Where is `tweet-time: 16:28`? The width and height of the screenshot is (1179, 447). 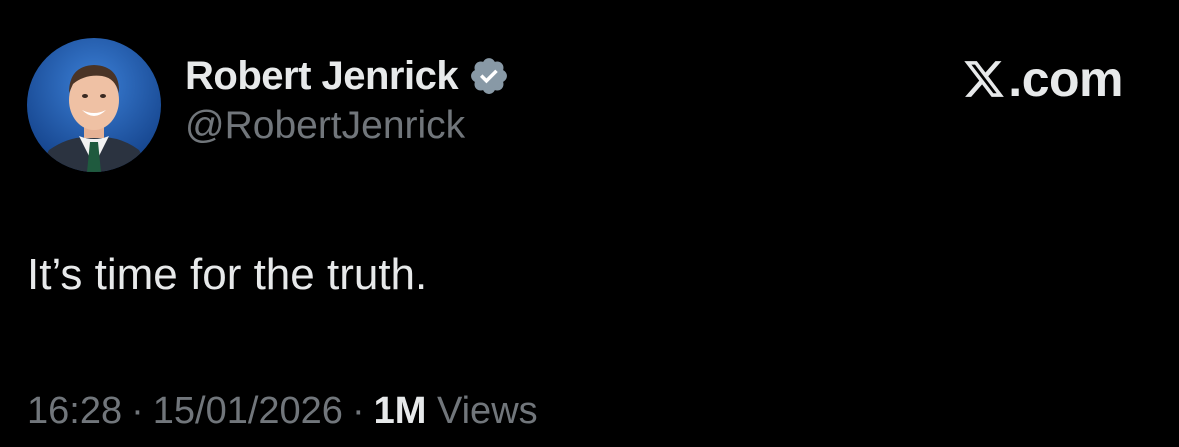 tweet-time: 16:28 is located at coordinates (74, 411).